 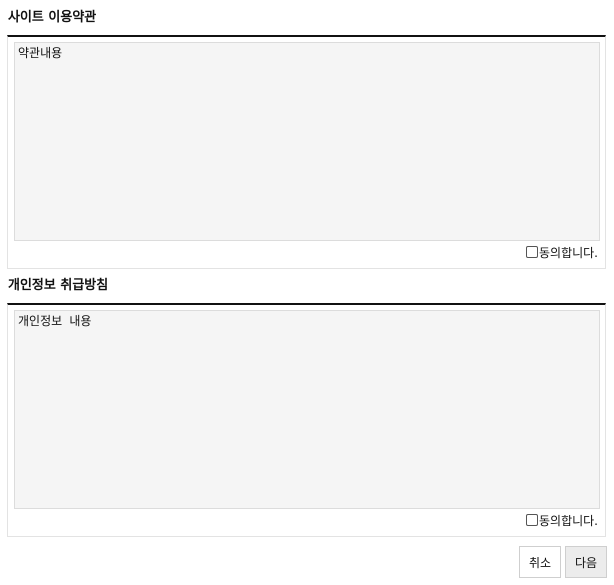 I want to click on terms-section-title: 사이트 이용약관, so click(x=52, y=17).